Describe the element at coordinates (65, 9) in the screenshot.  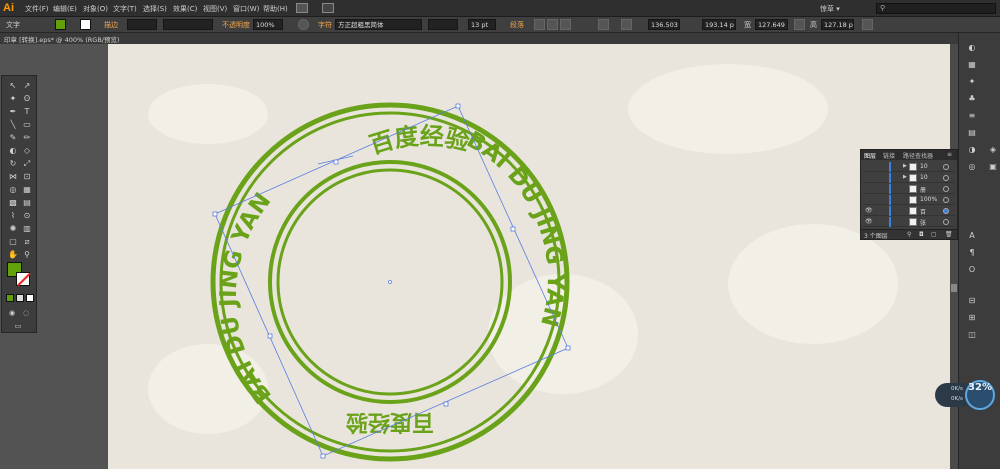
I see `menu-edit: 编辑(E)` at that location.